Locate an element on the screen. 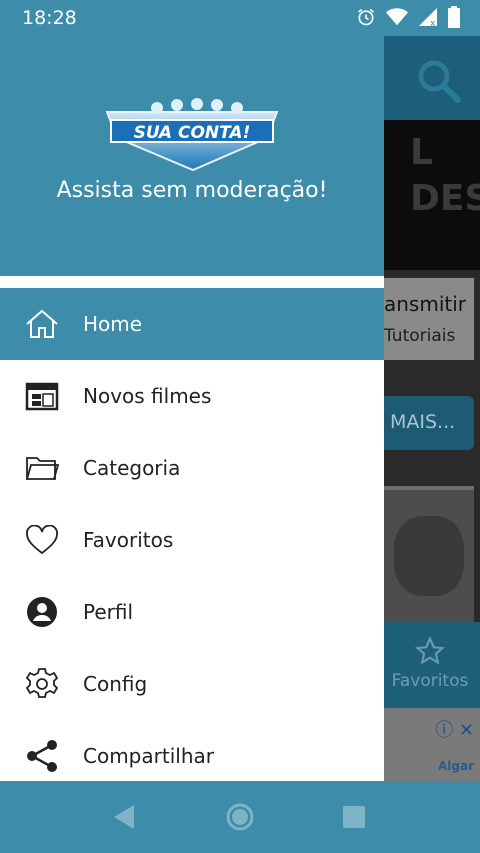  background-card-title: ansmitir is located at coordinates (425, 304).